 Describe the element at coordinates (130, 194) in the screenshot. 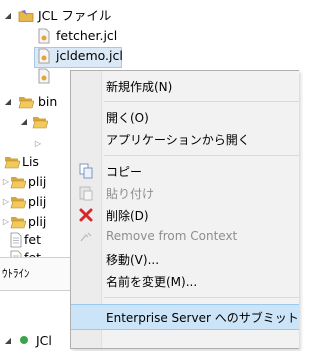

I see `menu-item-label: 貼り付け` at that location.